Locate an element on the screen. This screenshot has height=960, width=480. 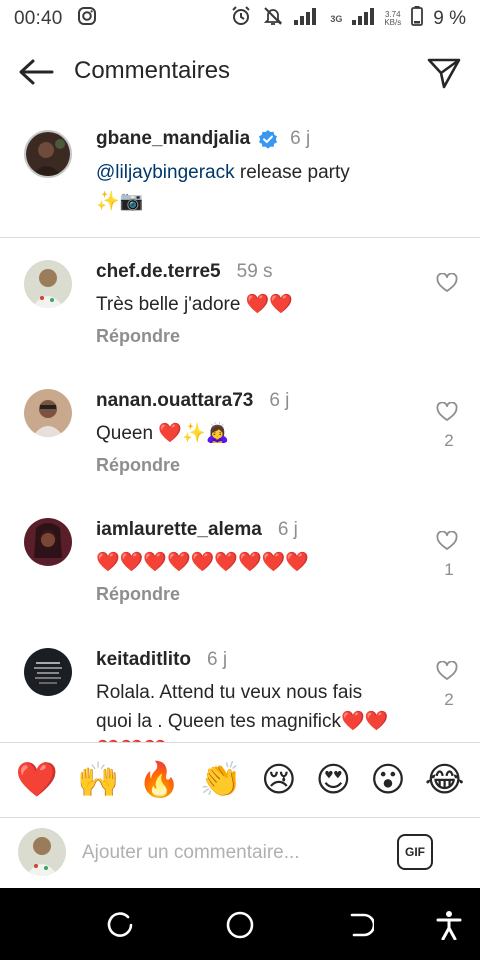
app-header: Commentaires is located at coordinates (240, 72).